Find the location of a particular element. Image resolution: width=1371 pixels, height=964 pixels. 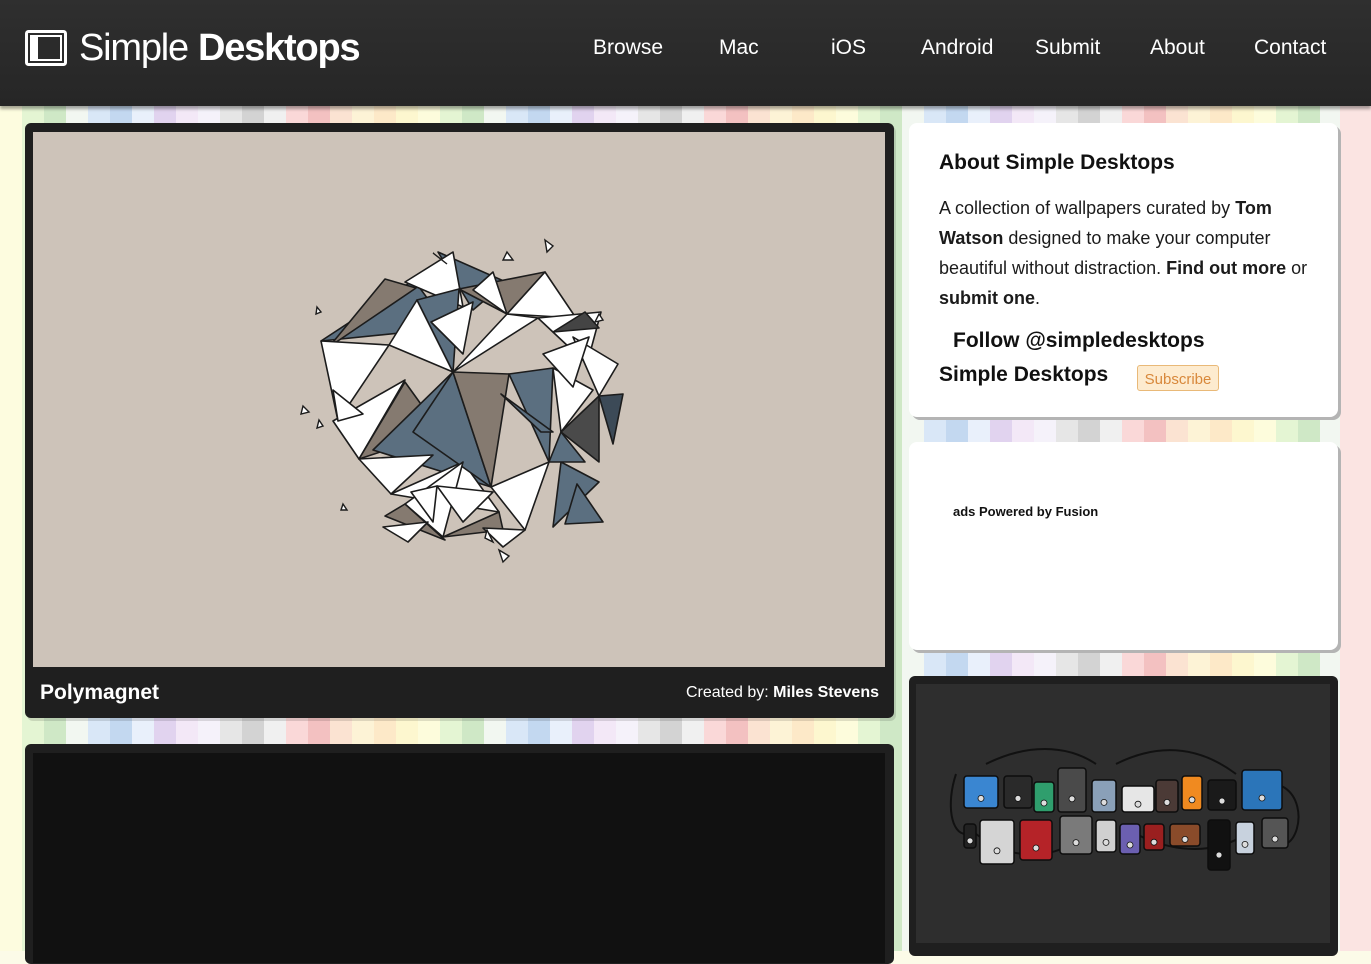

next-wallpaper-card is located at coordinates (459, 854).